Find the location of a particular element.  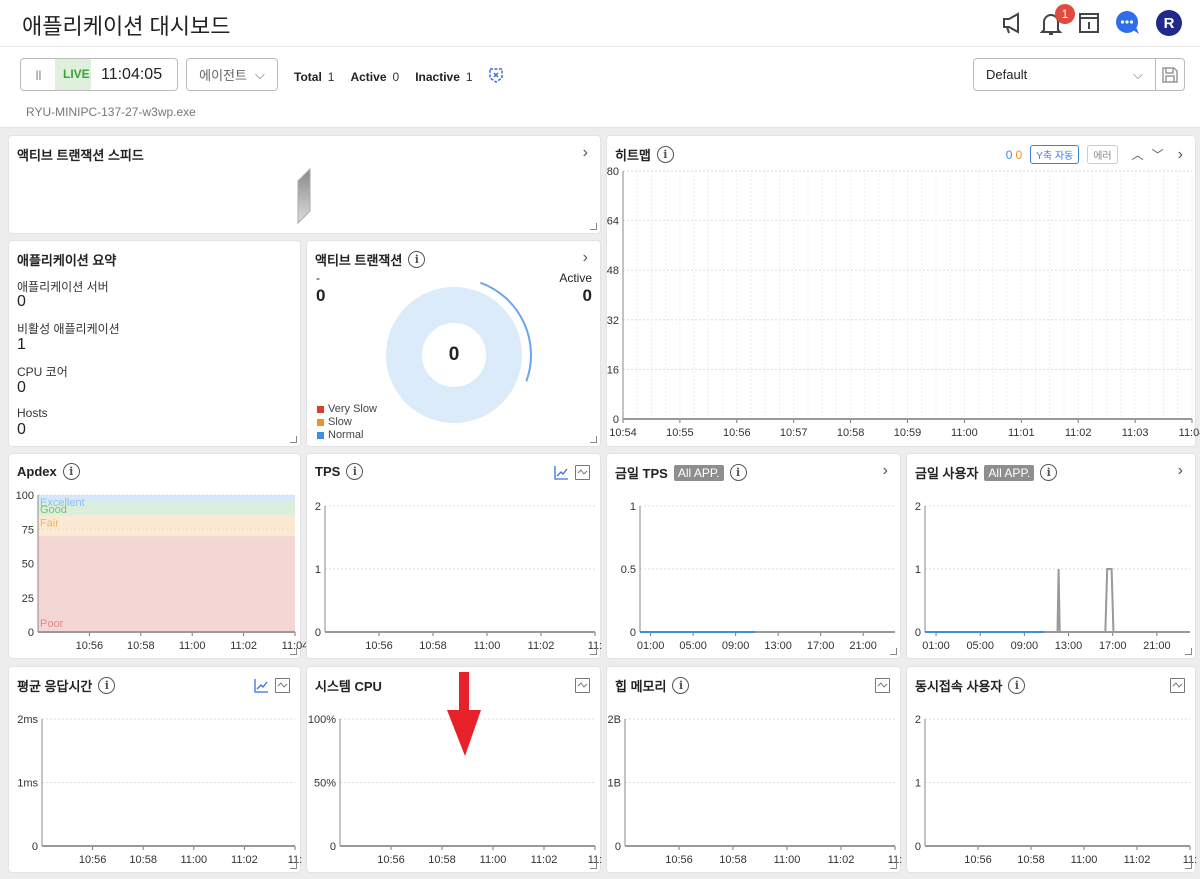

page-title: 애플리케이션 대시보드 is located at coordinates (126, 26).